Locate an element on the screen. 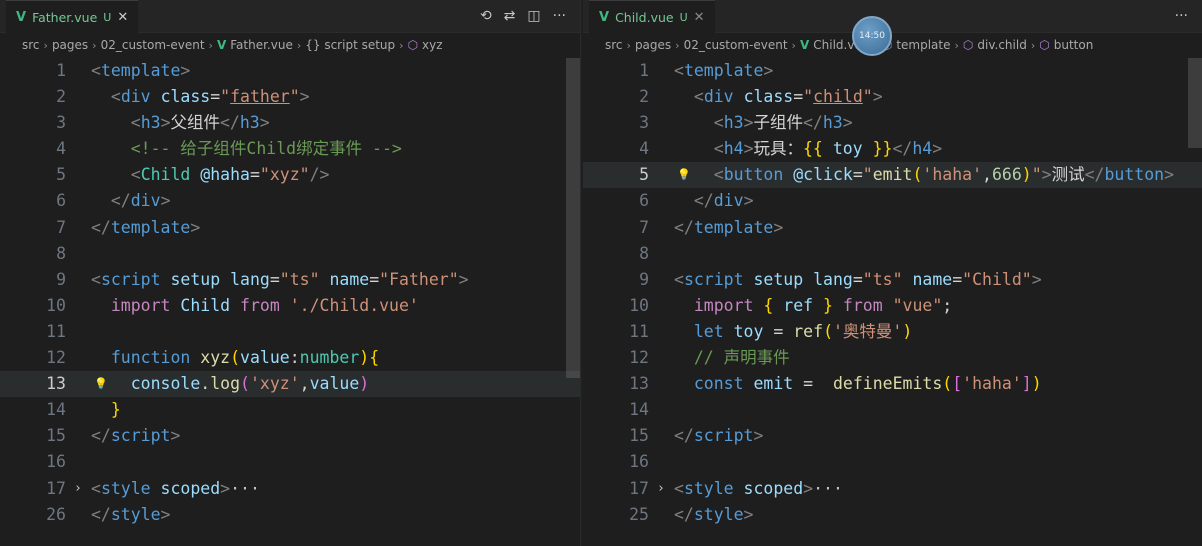 This screenshot has height=546, width=1202. tab-child-vue: V Child.vue U ✕ is located at coordinates (652, 16).